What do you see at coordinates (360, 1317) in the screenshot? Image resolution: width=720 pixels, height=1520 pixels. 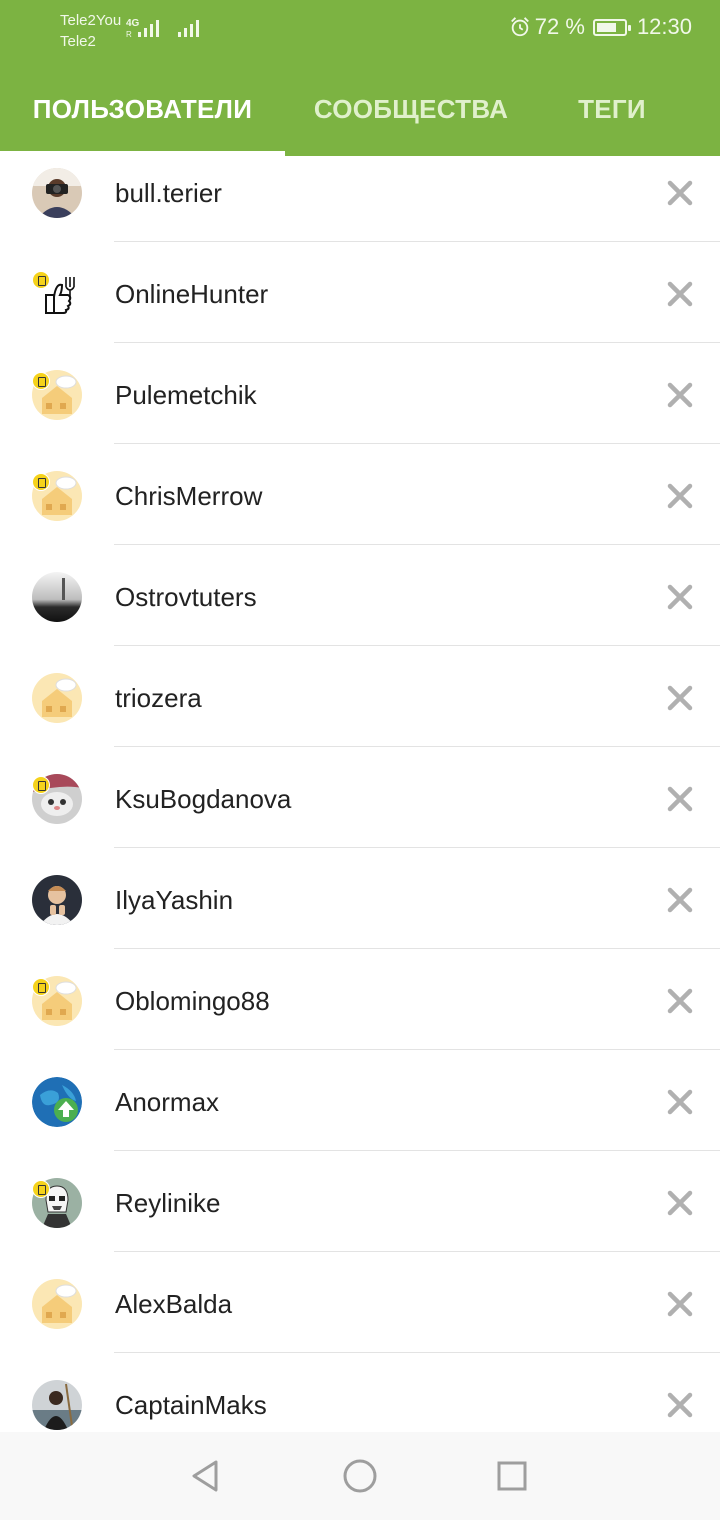 I see `list-item: AlexBalda` at bounding box center [360, 1317].